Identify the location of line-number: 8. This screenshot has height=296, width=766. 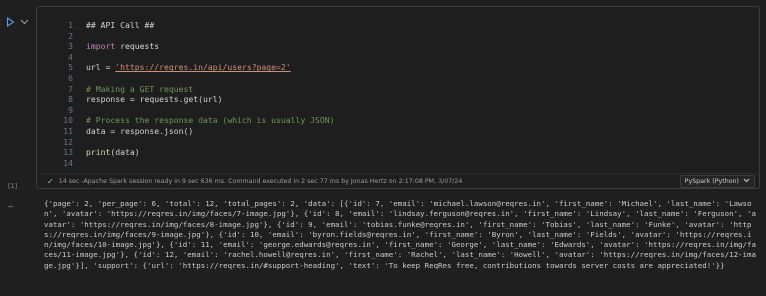
(70, 99).